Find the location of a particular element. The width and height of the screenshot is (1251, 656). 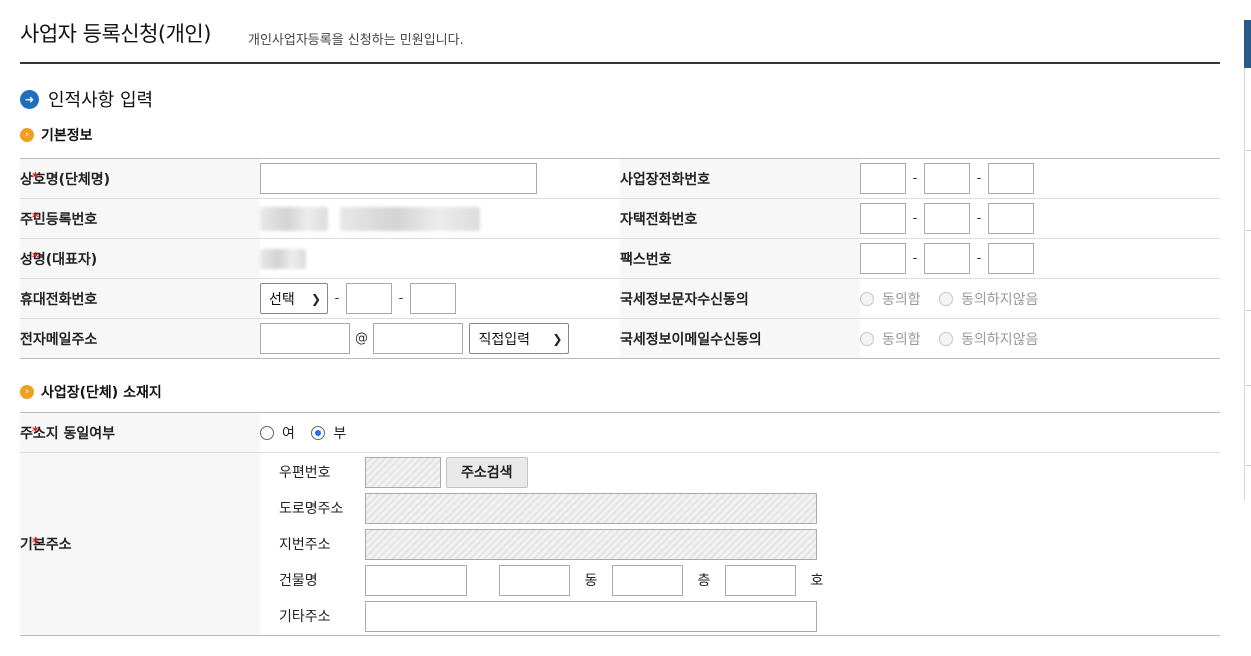

location-title: 사업장(단체) 소재지 is located at coordinates (101, 393).